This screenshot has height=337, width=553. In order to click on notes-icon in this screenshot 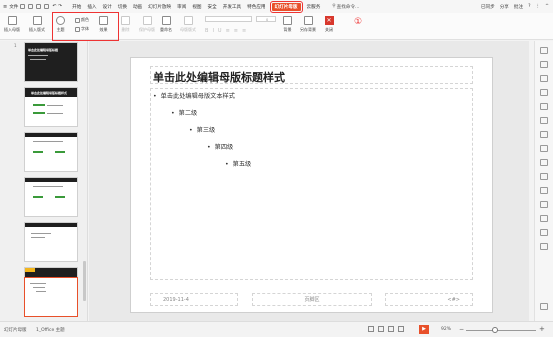, I will do `click(371, 329)`.